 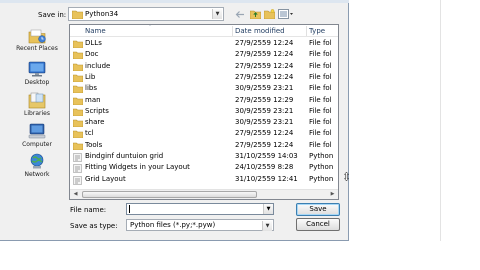 I want to click on file-date: 27/9/2559 12:29, so click(x=264, y=99).